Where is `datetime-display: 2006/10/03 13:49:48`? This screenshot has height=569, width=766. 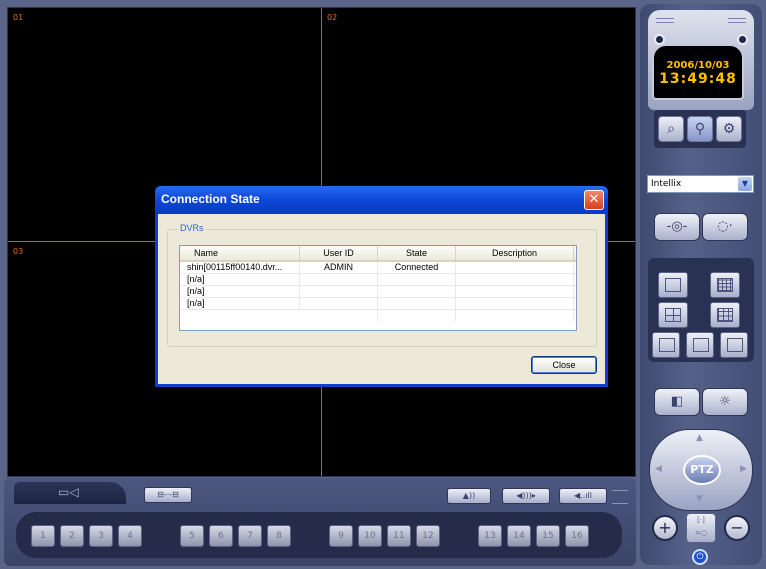 datetime-display: 2006/10/03 13:49:48 is located at coordinates (698, 72).